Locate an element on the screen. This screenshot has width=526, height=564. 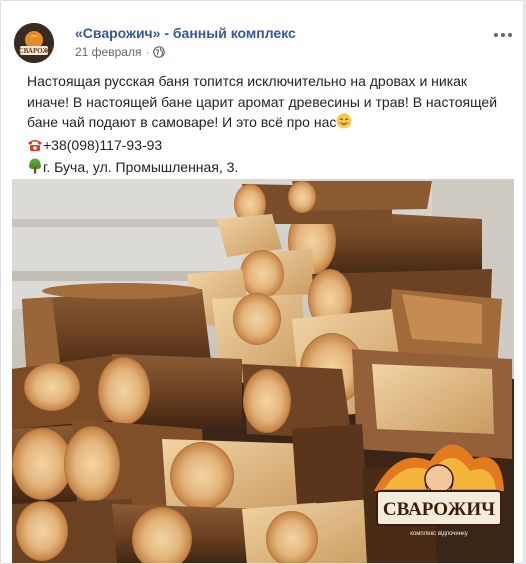
more-dots-icon is located at coordinates (503, 35).